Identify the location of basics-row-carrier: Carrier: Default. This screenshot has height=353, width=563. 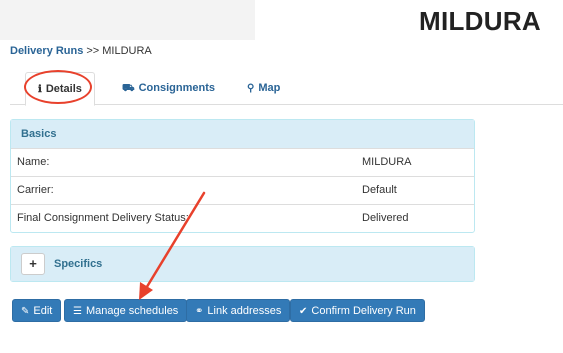
(242, 190).